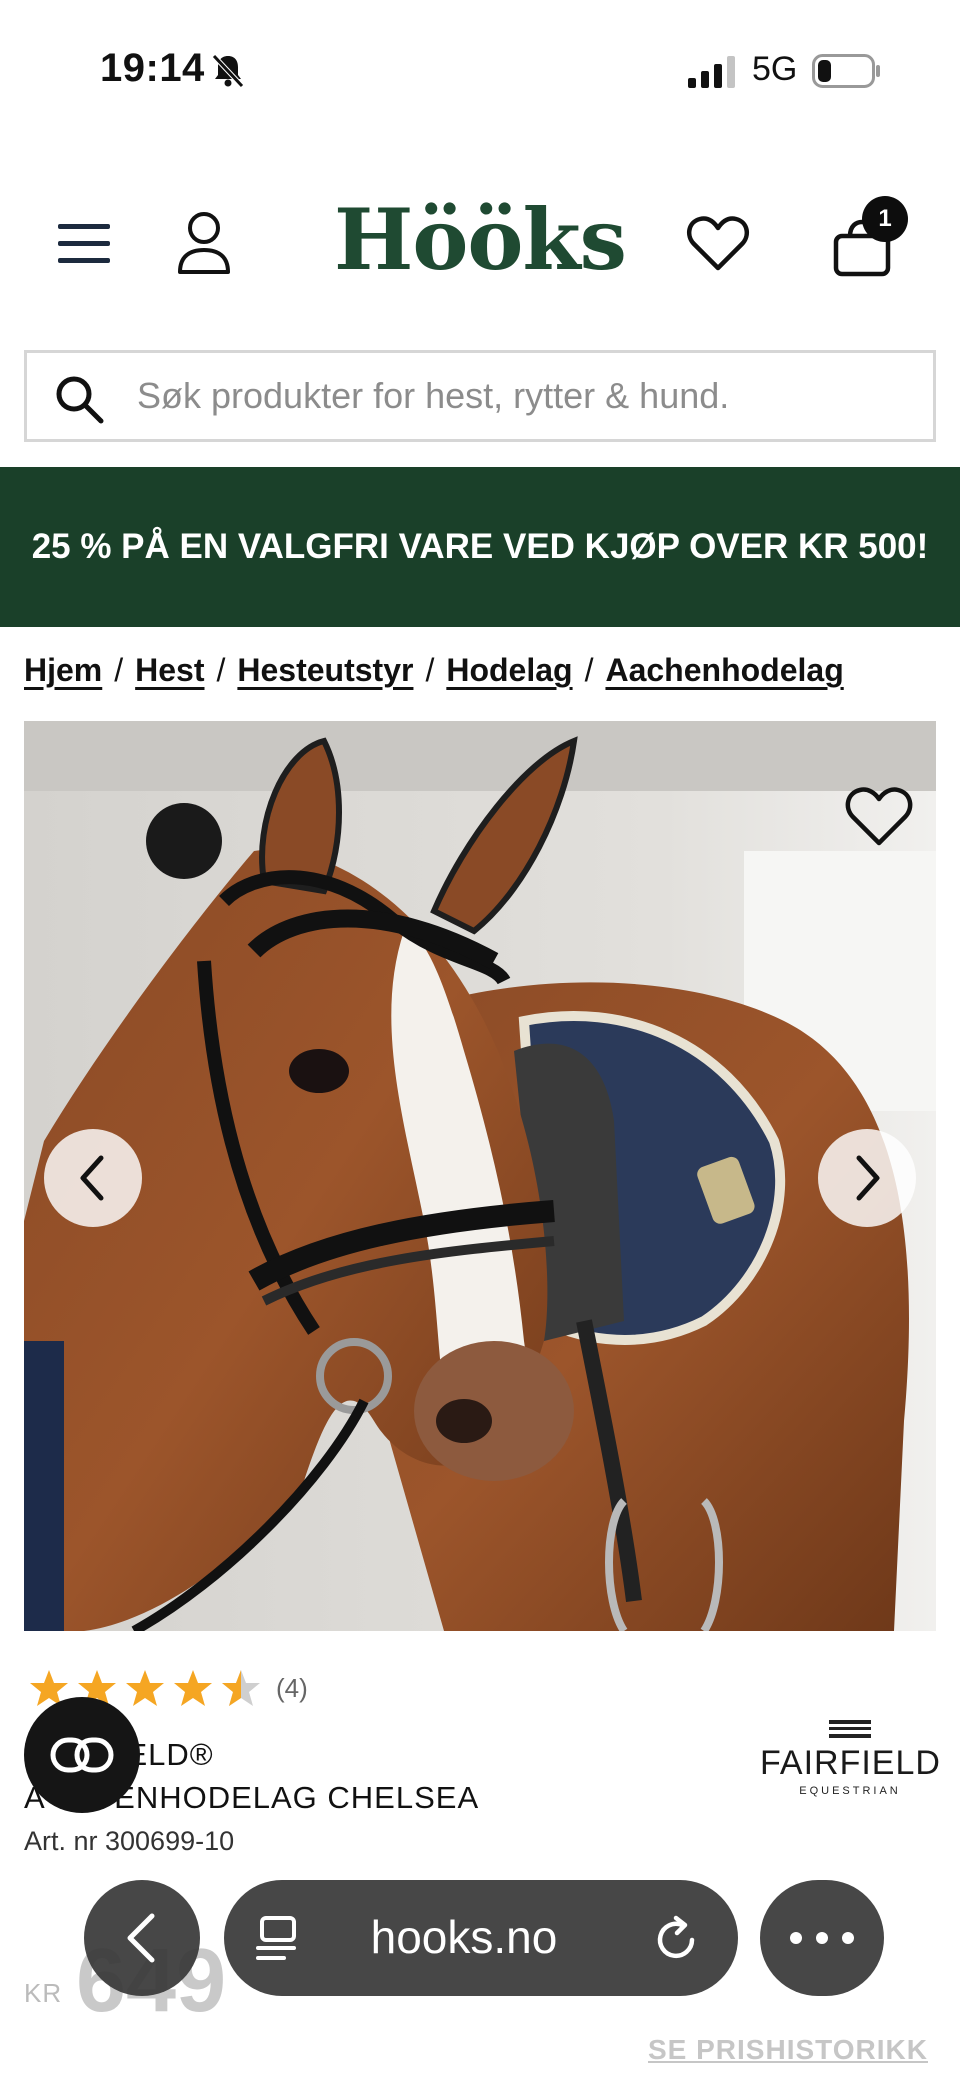 This screenshot has height=2081, width=960. Describe the element at coordinates (509, 670) in the screenshot. I see `breadcrumb-link-hodelag: Hodelag` at that location.